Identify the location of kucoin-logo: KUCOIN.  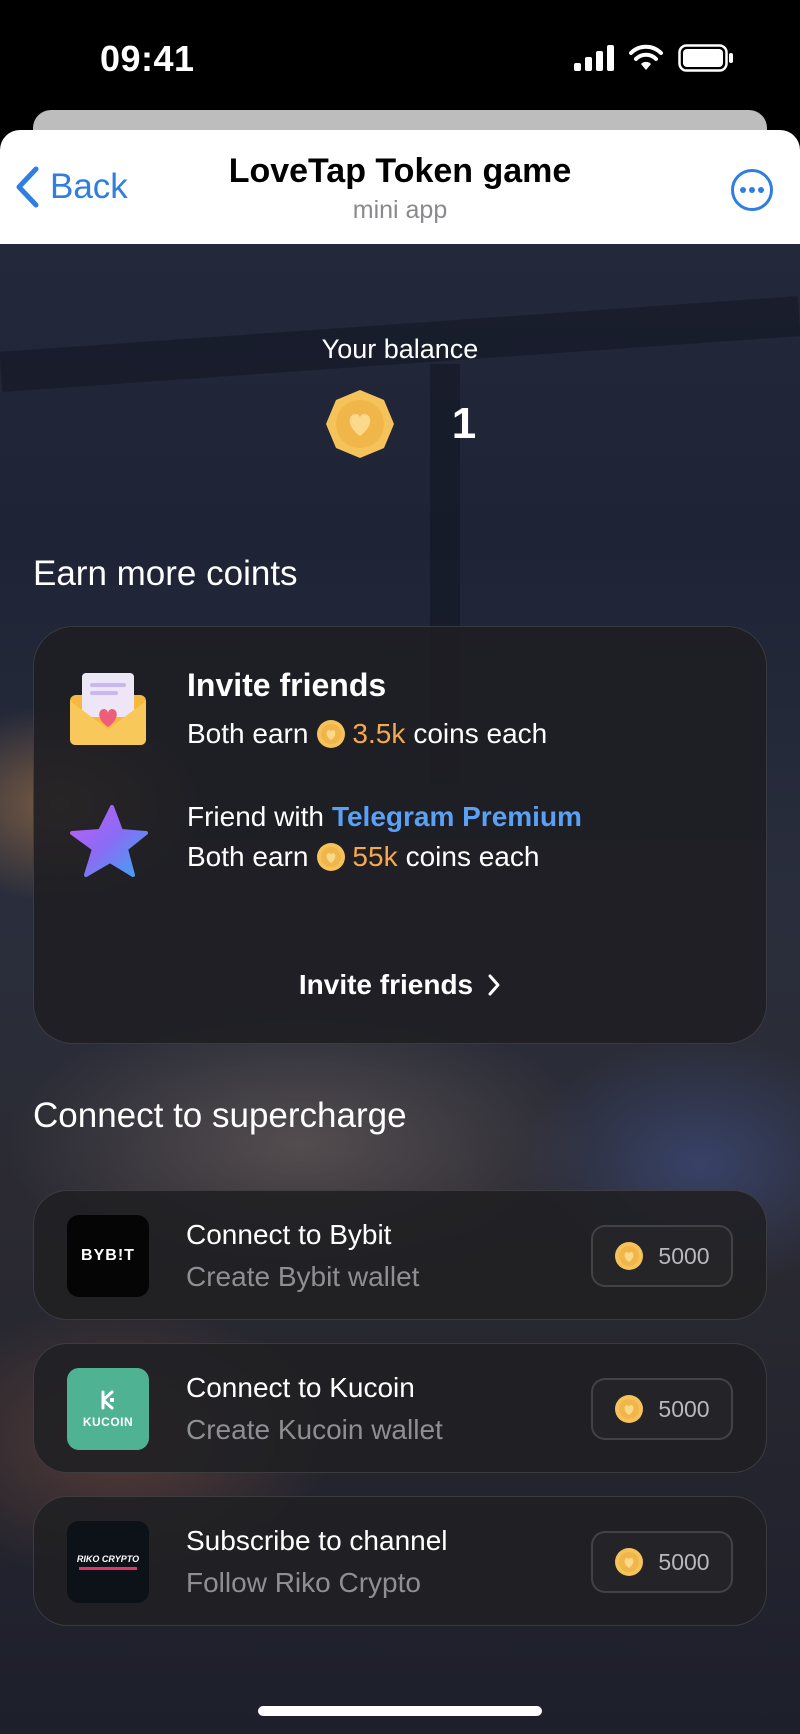
(108, 1409).